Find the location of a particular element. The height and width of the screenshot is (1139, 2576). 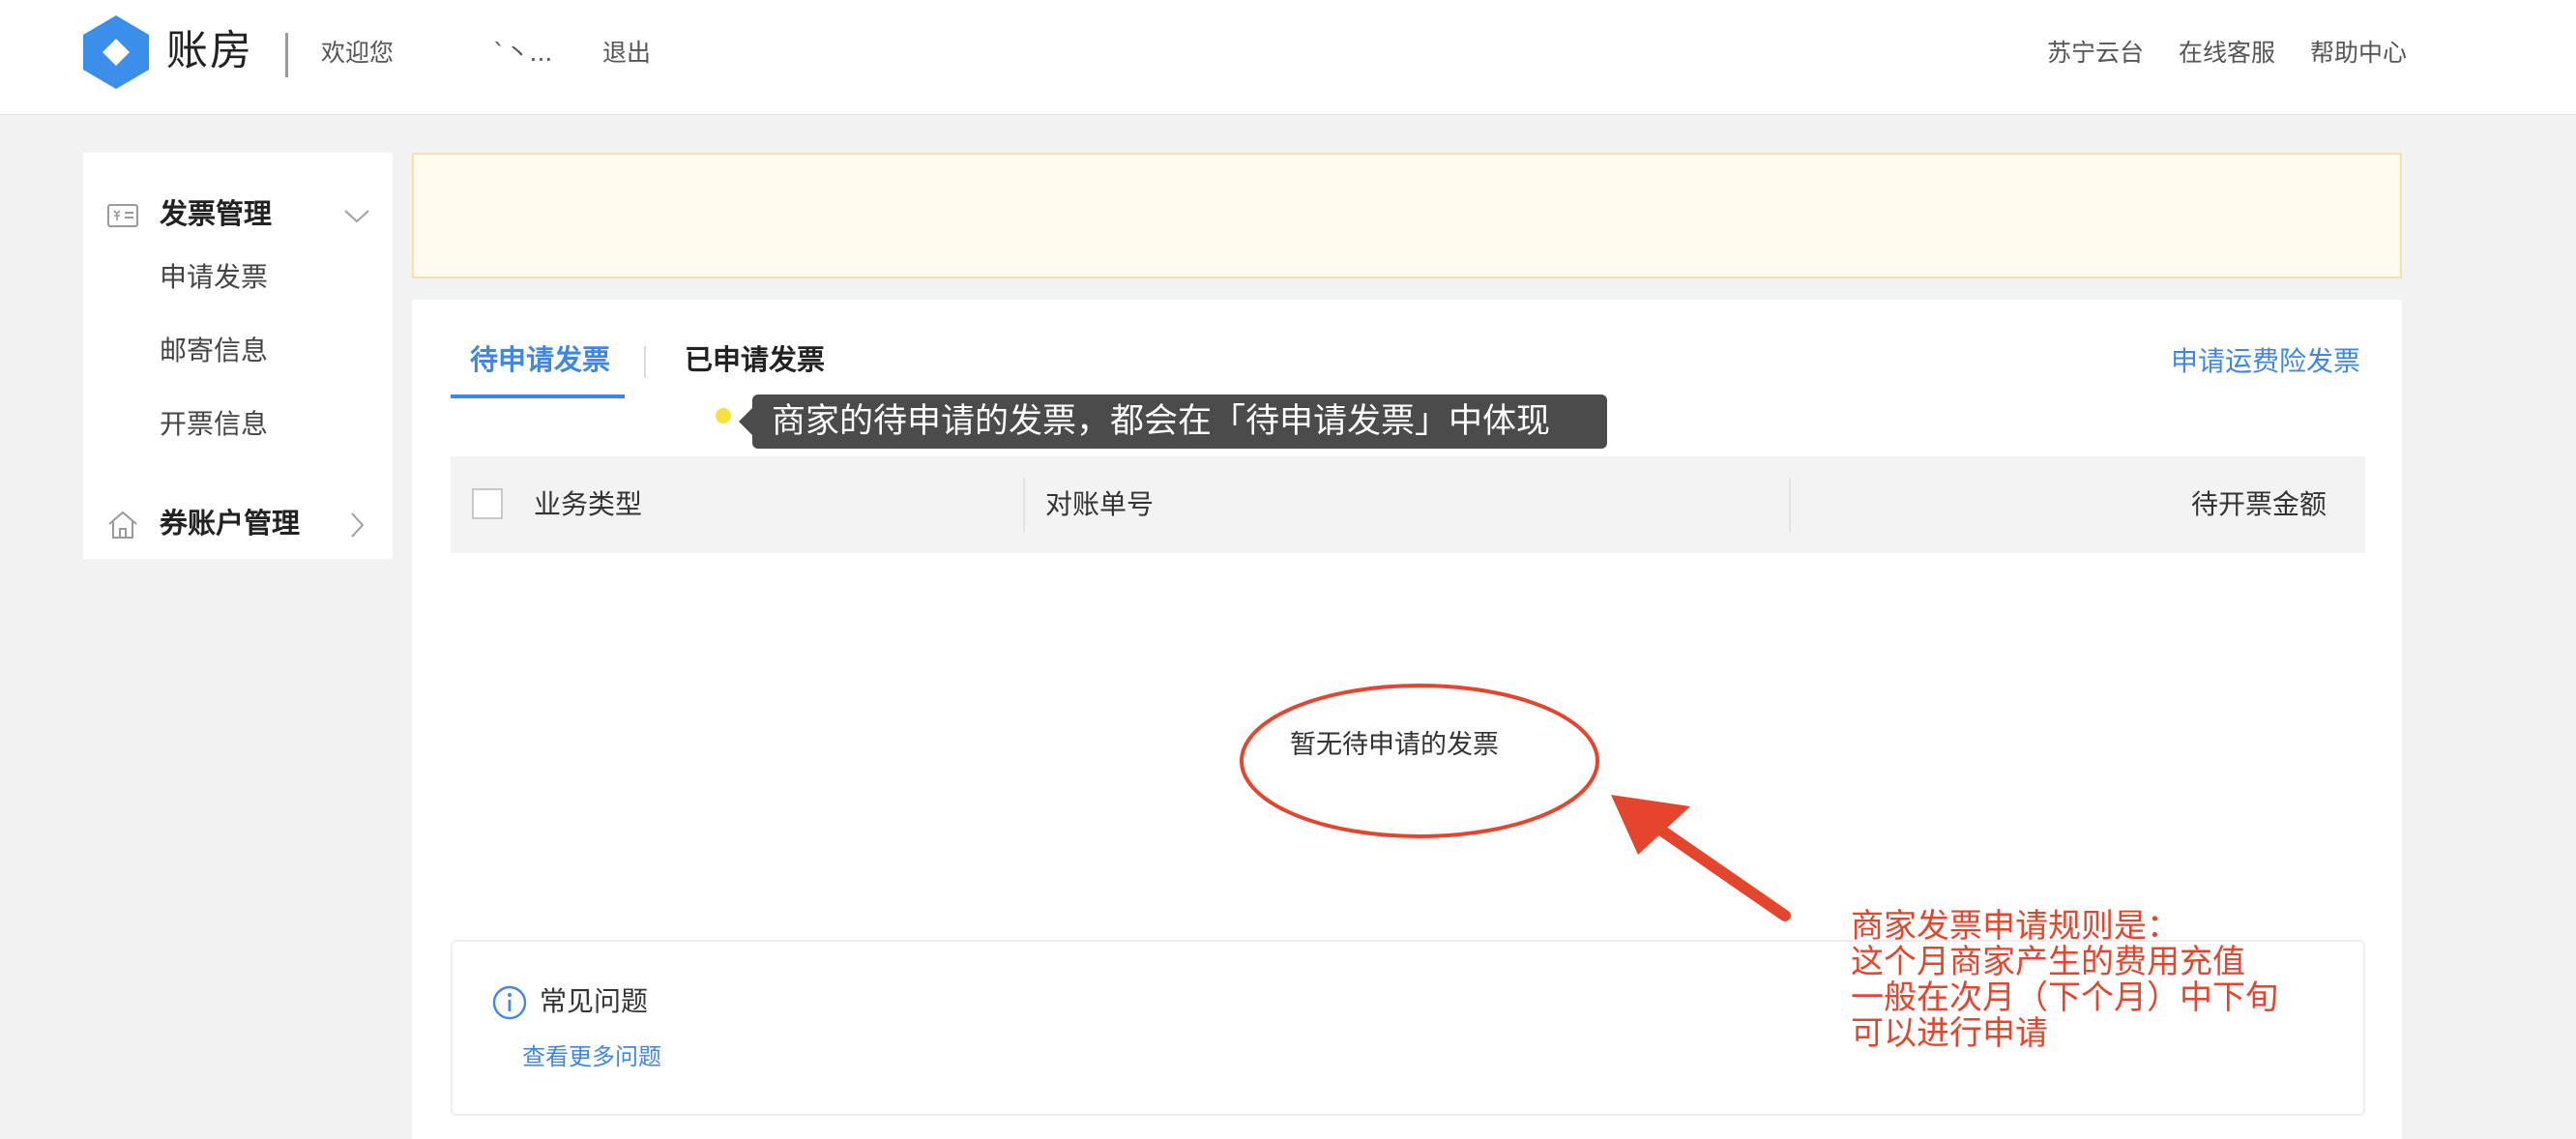

rule-note-line: 这个月商家产生的费用充值 is located at coordinates (2048, 962).